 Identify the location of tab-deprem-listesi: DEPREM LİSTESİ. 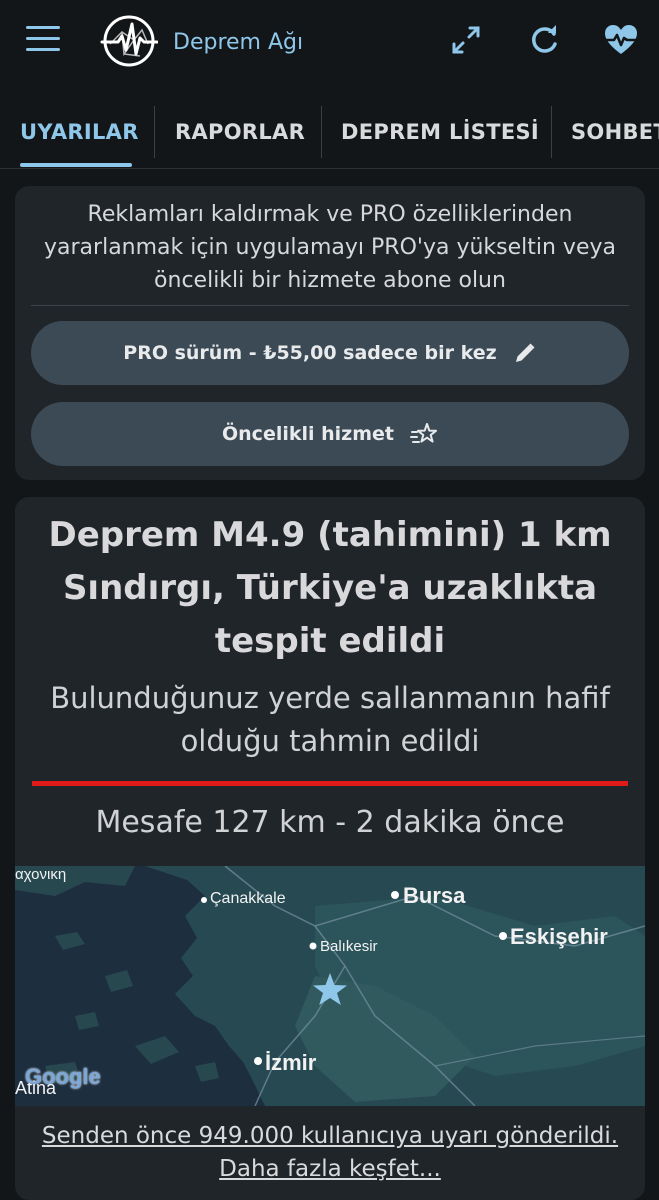
(440, 132).